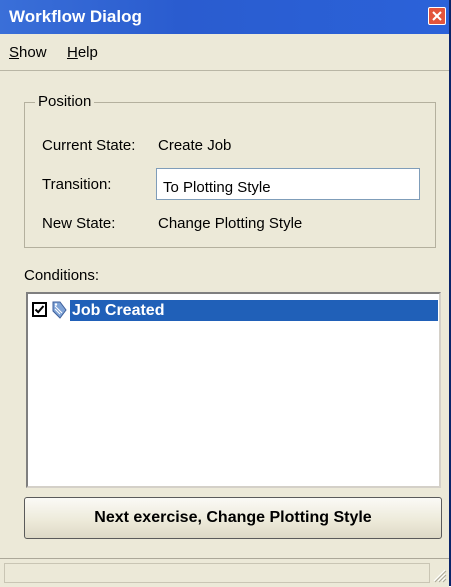 The width and height of the screenshot is (451, 587). I want to click on window-title: Workflow Dialog, so click(75, 16).